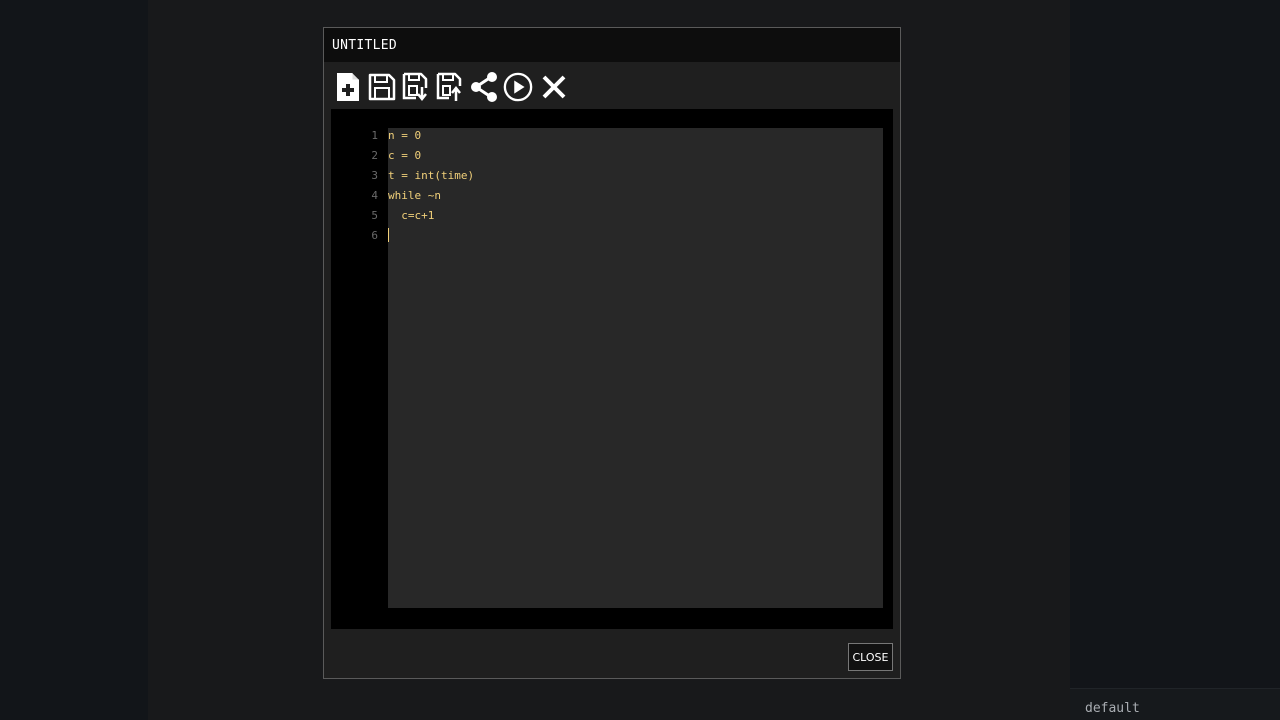  I want to click on code-text: n = 0, so click(405, 135).